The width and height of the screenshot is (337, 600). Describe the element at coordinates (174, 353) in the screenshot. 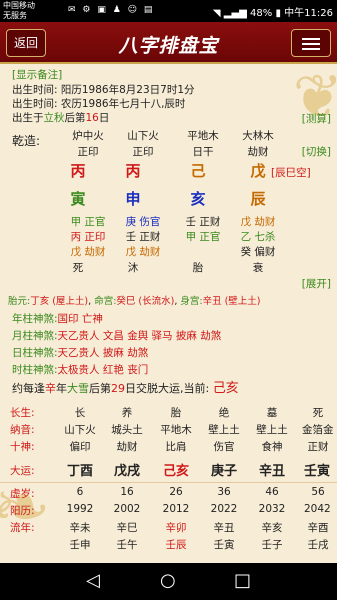

I see `shensha-row: 日柱神煞:天乙贵人 披麻 劫煞` at that location.